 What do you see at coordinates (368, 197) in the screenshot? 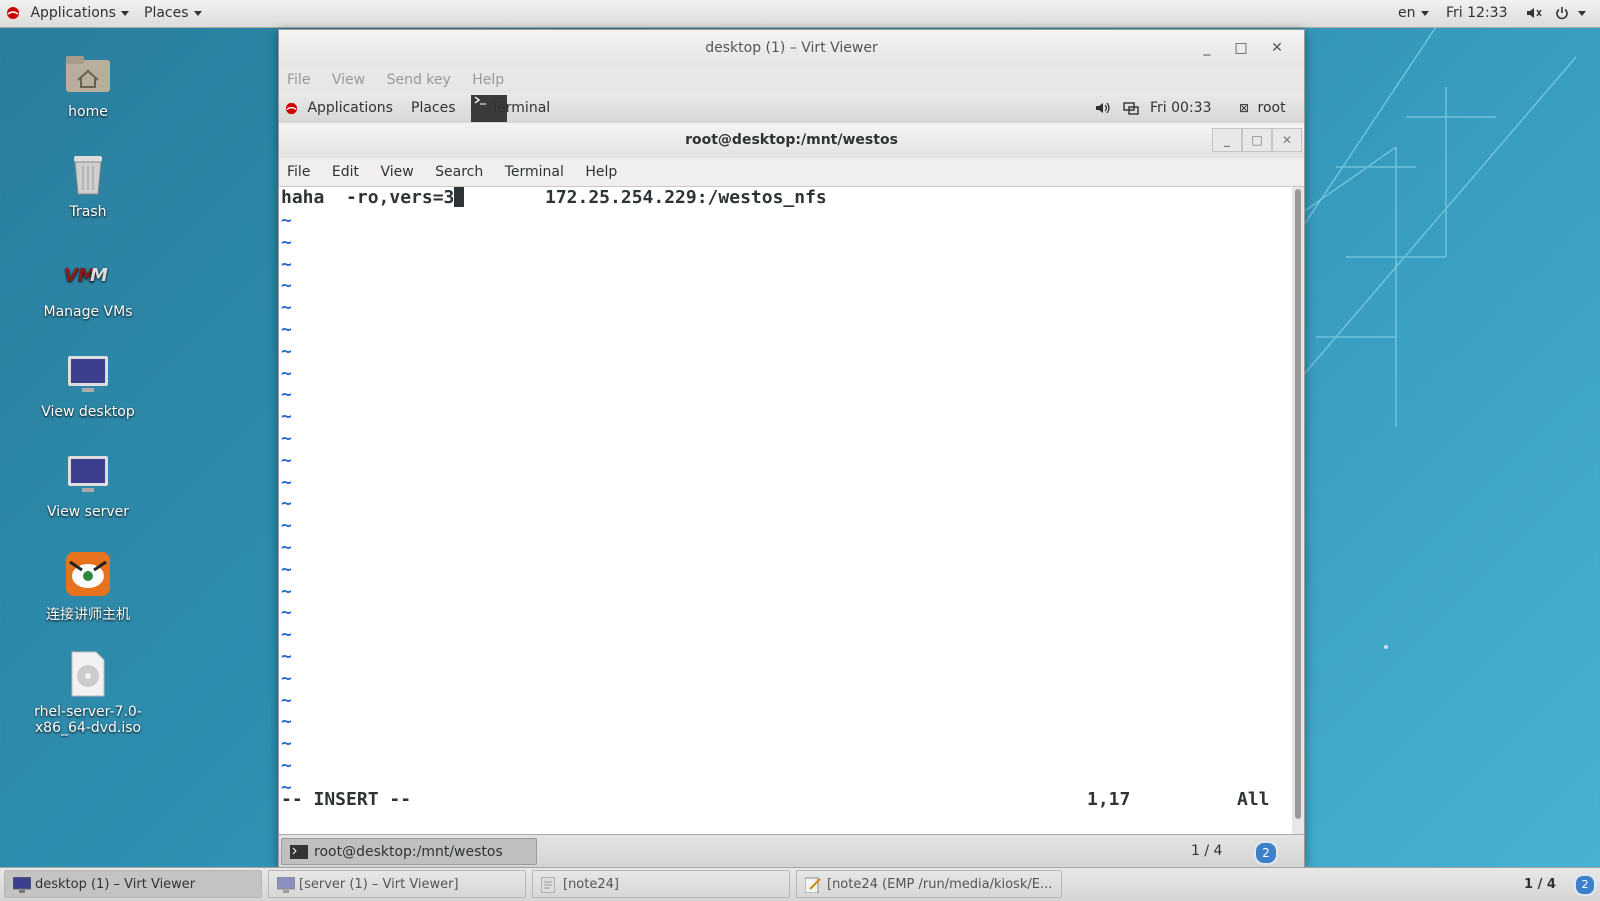
I see `line-options: haha -ro,vers=3` at bounding box center [368, 197].